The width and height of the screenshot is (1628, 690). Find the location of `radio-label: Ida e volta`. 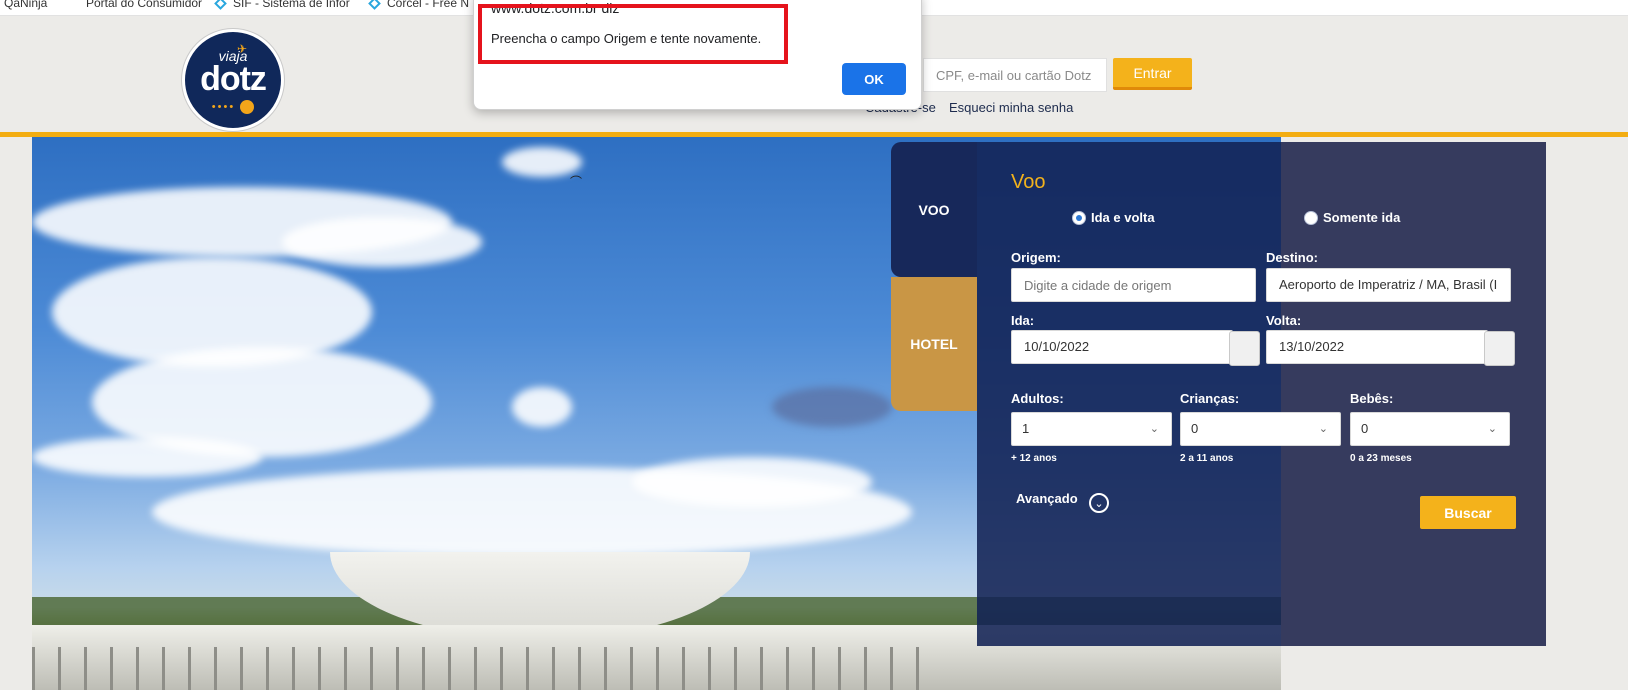

radio-label: Ida e volta is located at coordinates (1123, 217).